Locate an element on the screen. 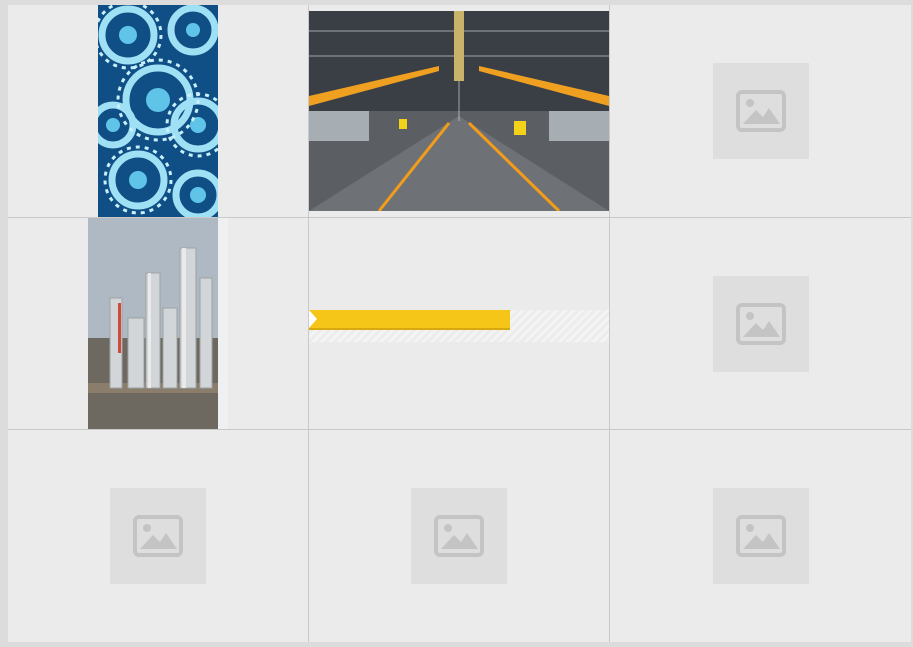 The width and height of the screenshot is (913, 647). grid-cell-refinery is located at coordinates (158, 324).